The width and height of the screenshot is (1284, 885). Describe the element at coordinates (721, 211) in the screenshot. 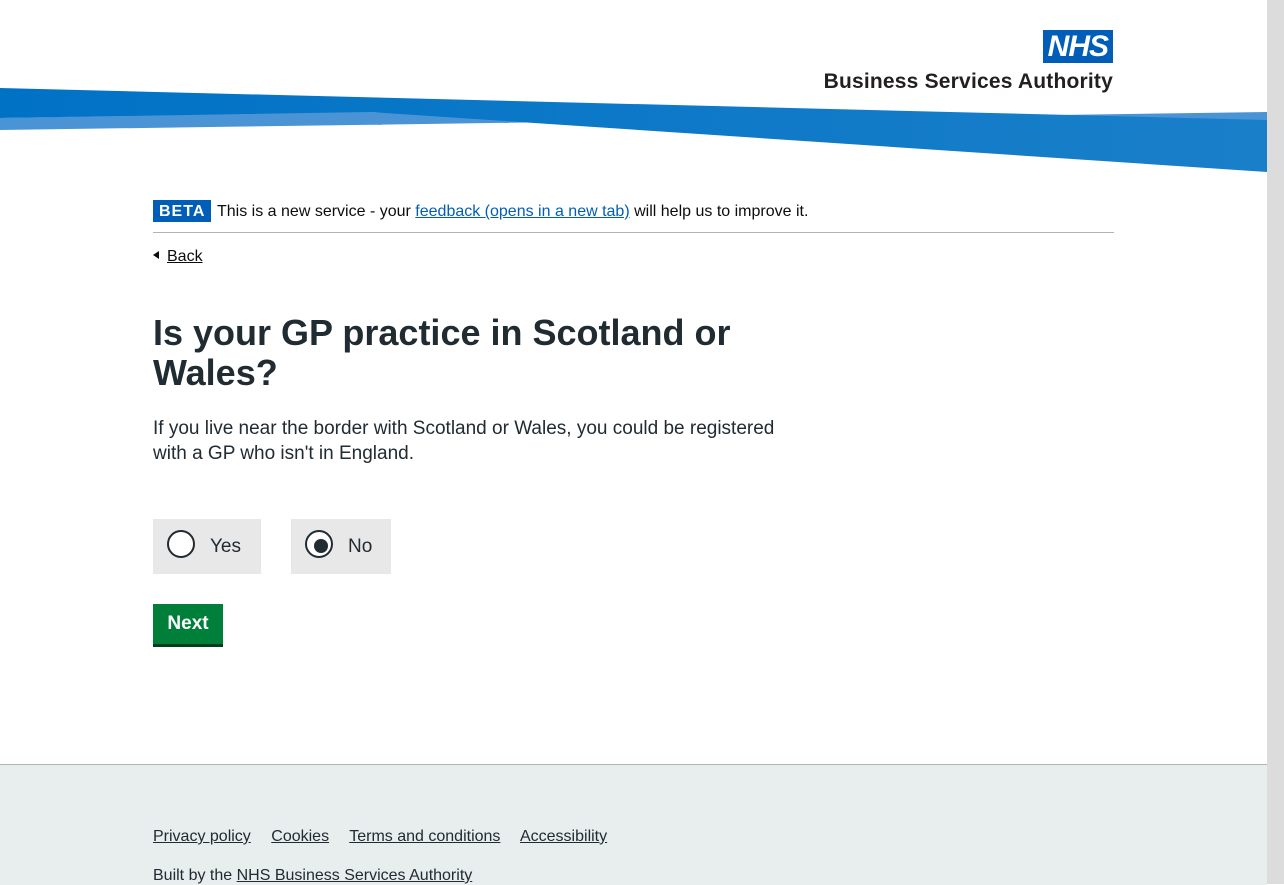

I see `beta-text-after: will help us to improve it.` at that location.